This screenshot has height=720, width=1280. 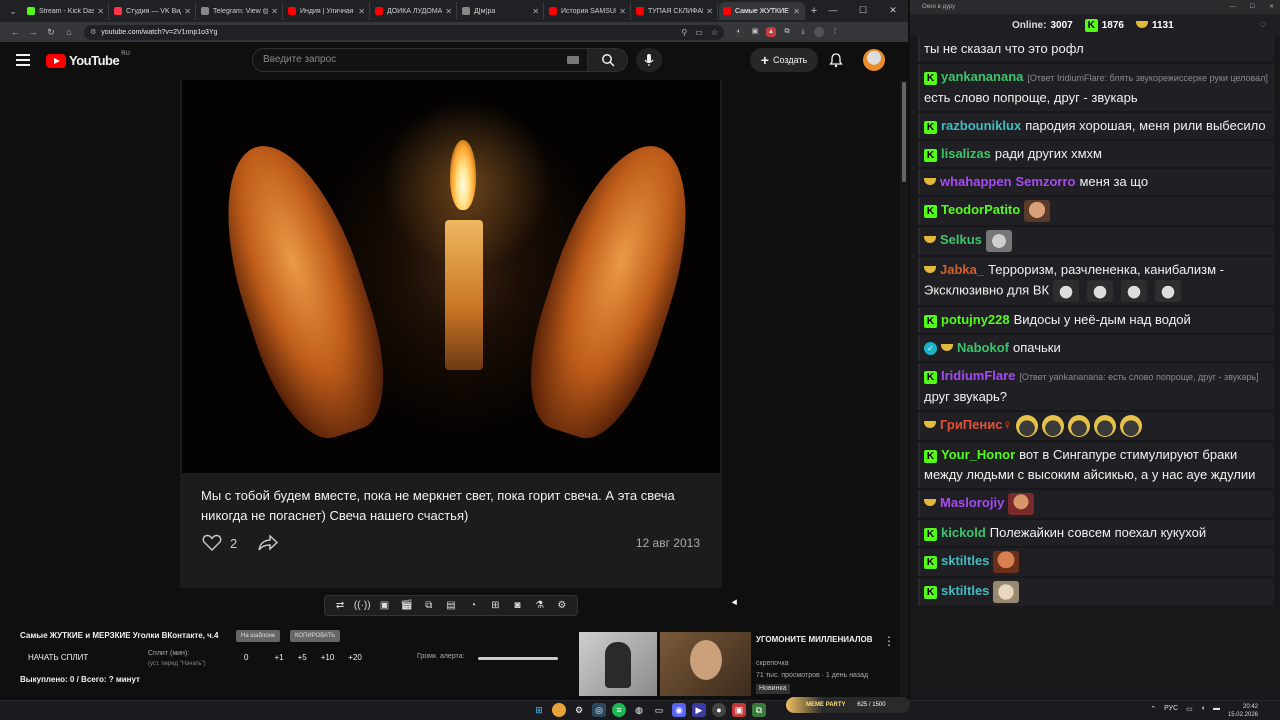 What do you see at coordinates (659, 710) in the screenshot?
I see `app-icon: ▭` at bounding box center [659, 710].